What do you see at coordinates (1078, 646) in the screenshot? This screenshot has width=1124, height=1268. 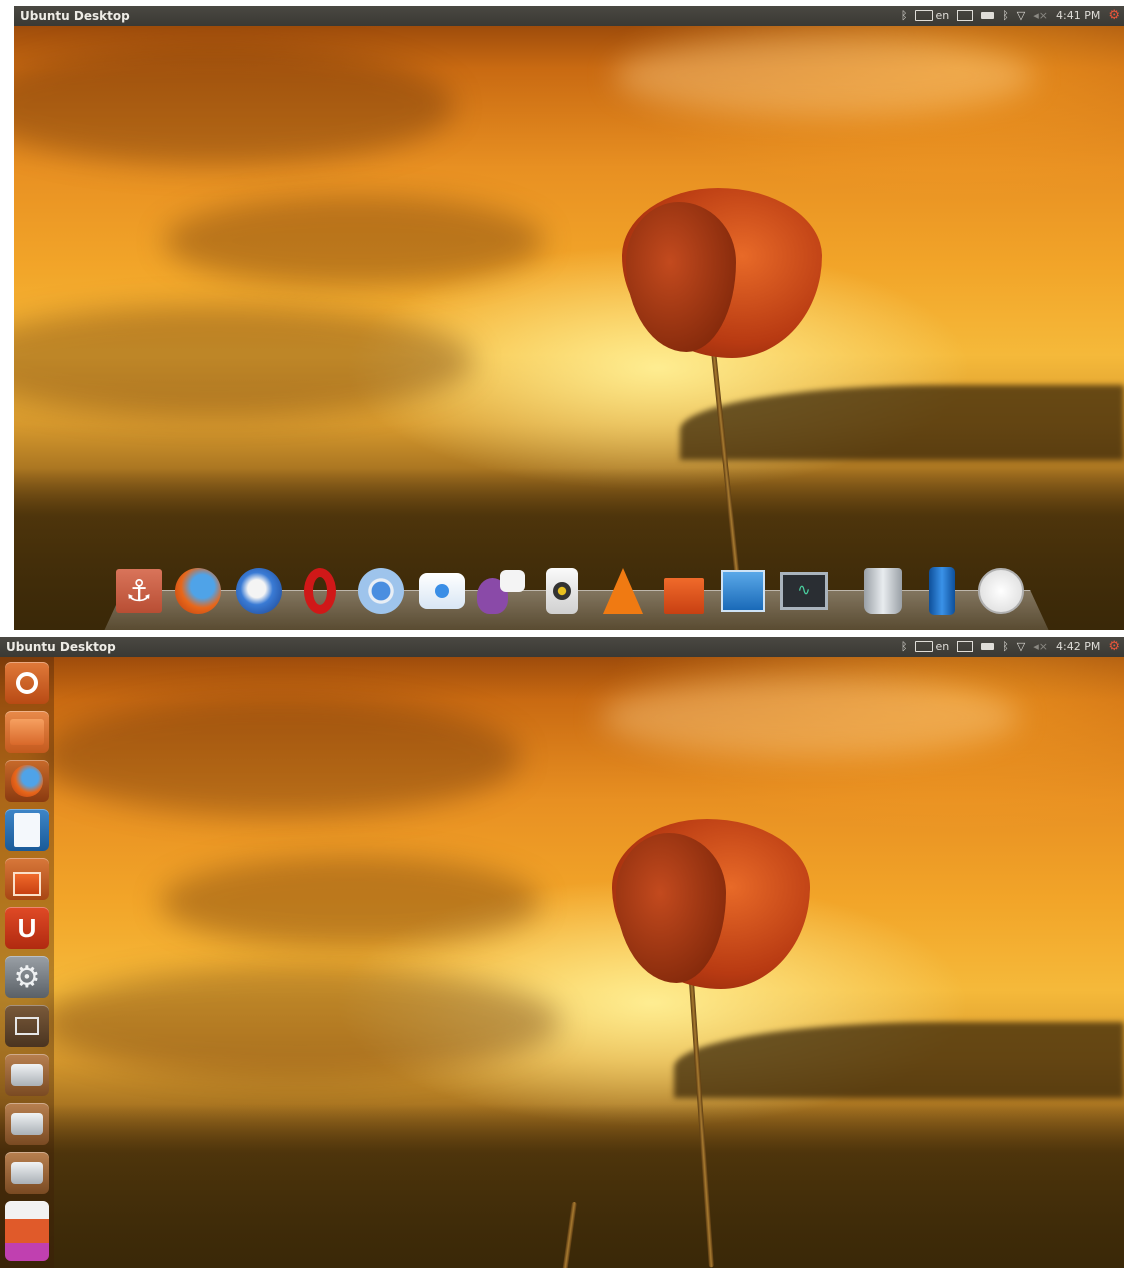 I see `panel-clock: 4:42 PM` at bounding box center [1078, 646].